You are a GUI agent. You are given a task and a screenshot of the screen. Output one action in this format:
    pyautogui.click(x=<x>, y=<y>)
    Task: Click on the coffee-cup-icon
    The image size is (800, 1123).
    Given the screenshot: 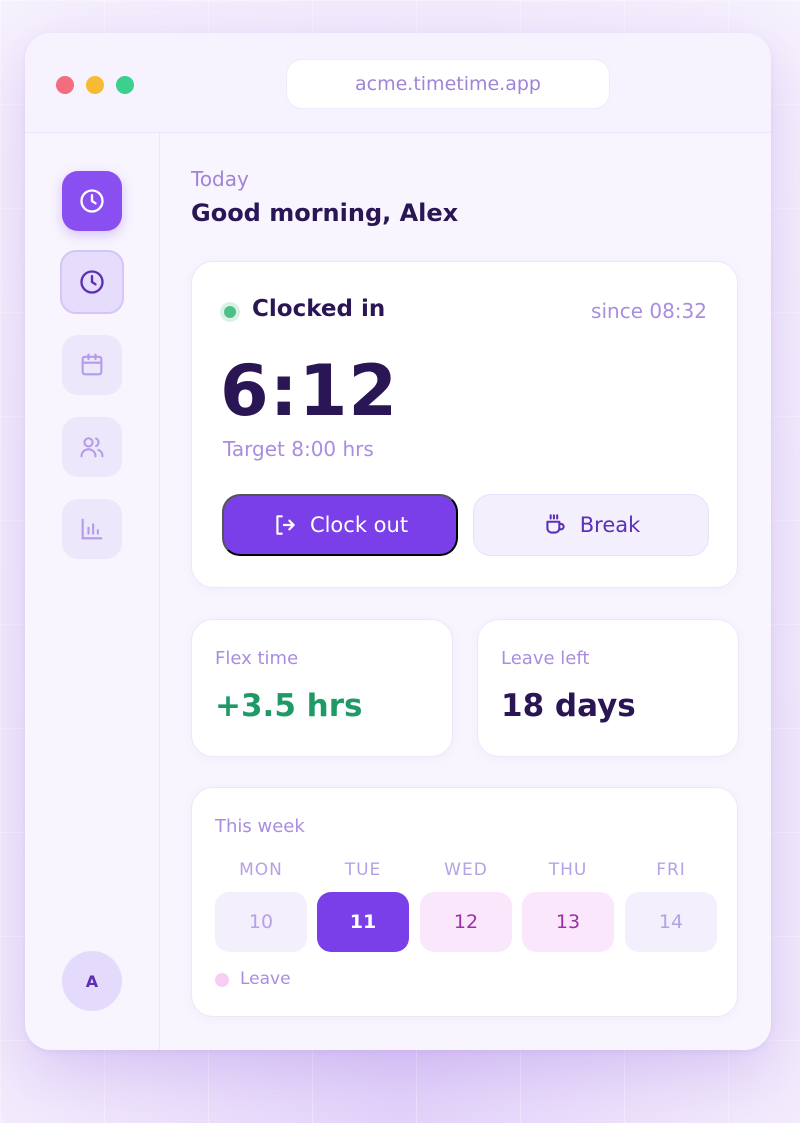 What is the action you would take?
    pyautogui.click(x=555, y=524)
    